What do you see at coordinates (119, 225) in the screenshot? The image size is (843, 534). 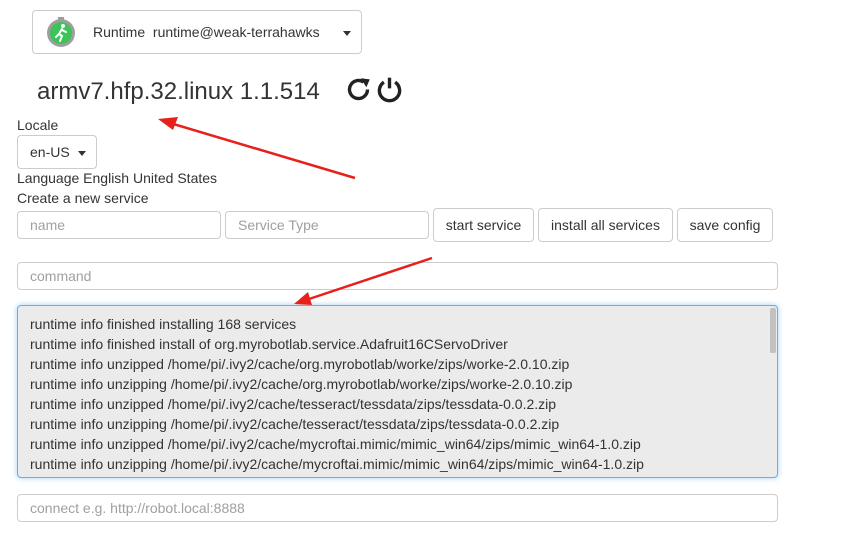 I see `service-name-input` at bounding box center [119, 225].